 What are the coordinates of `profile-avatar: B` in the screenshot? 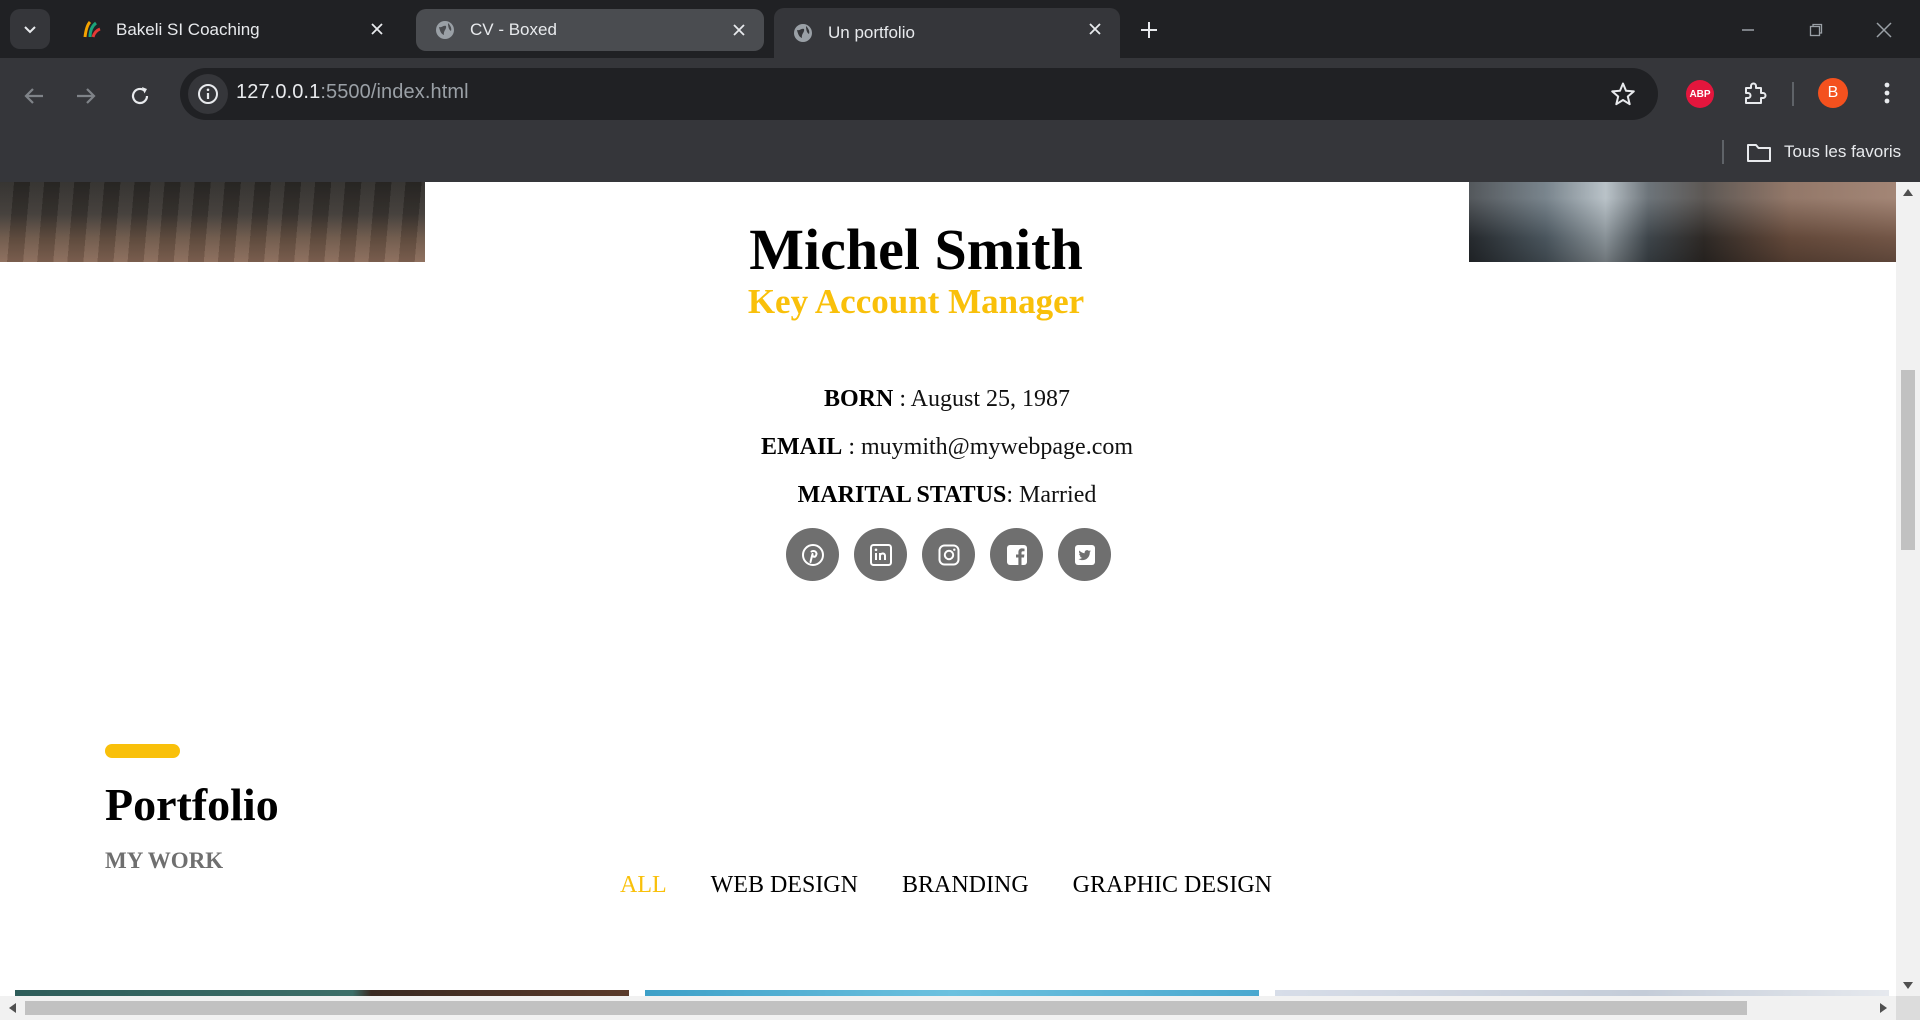 It's located at (1833, 93).